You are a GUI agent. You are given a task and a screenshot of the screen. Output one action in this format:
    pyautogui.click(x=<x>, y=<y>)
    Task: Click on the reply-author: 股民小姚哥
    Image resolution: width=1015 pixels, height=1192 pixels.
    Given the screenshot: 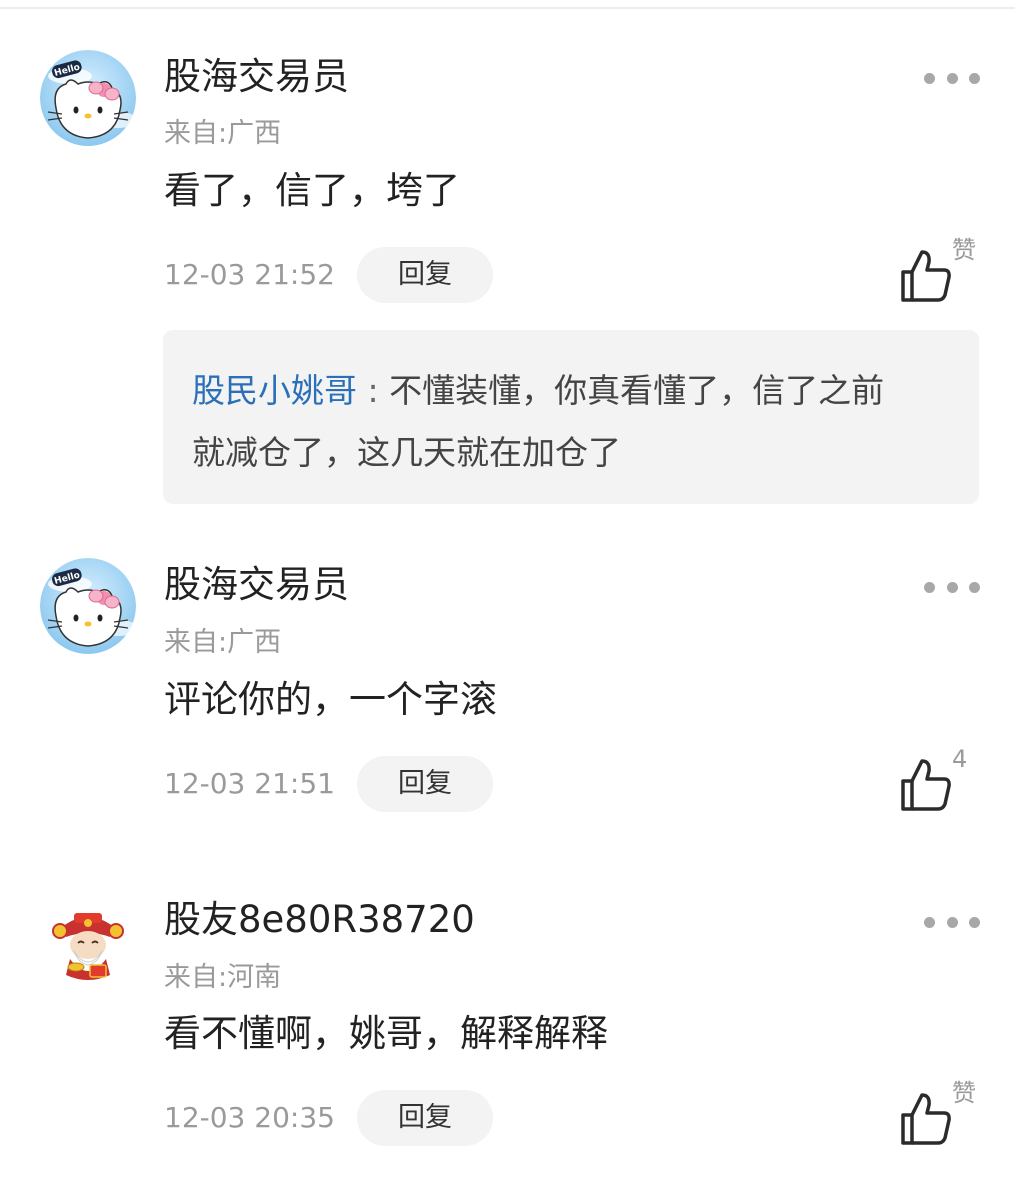 What is the action you would take?
    pyautogui.click(x=274, y=390)
    